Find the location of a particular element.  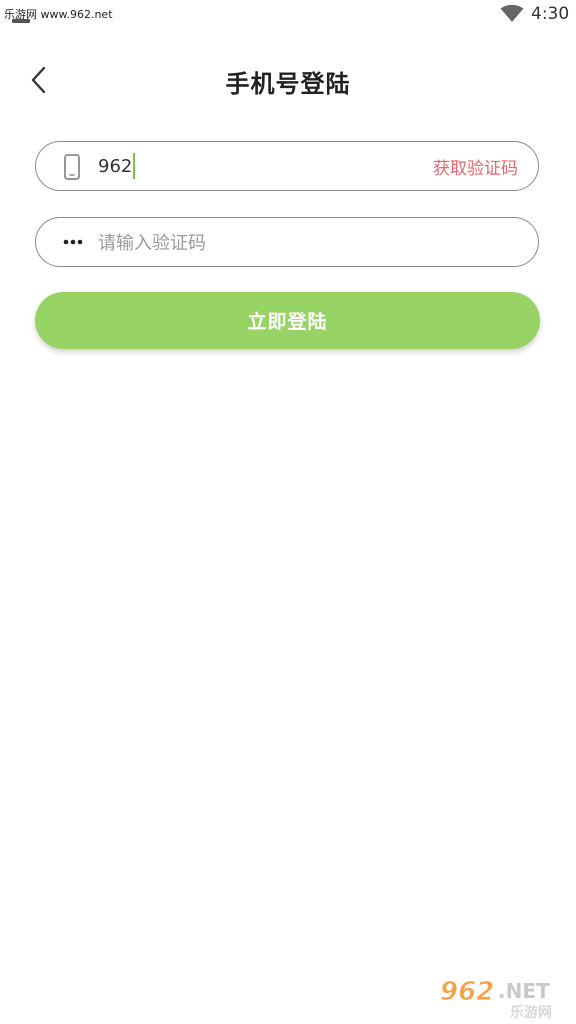

svg-text: .NET is located at coordinates (524, 991).